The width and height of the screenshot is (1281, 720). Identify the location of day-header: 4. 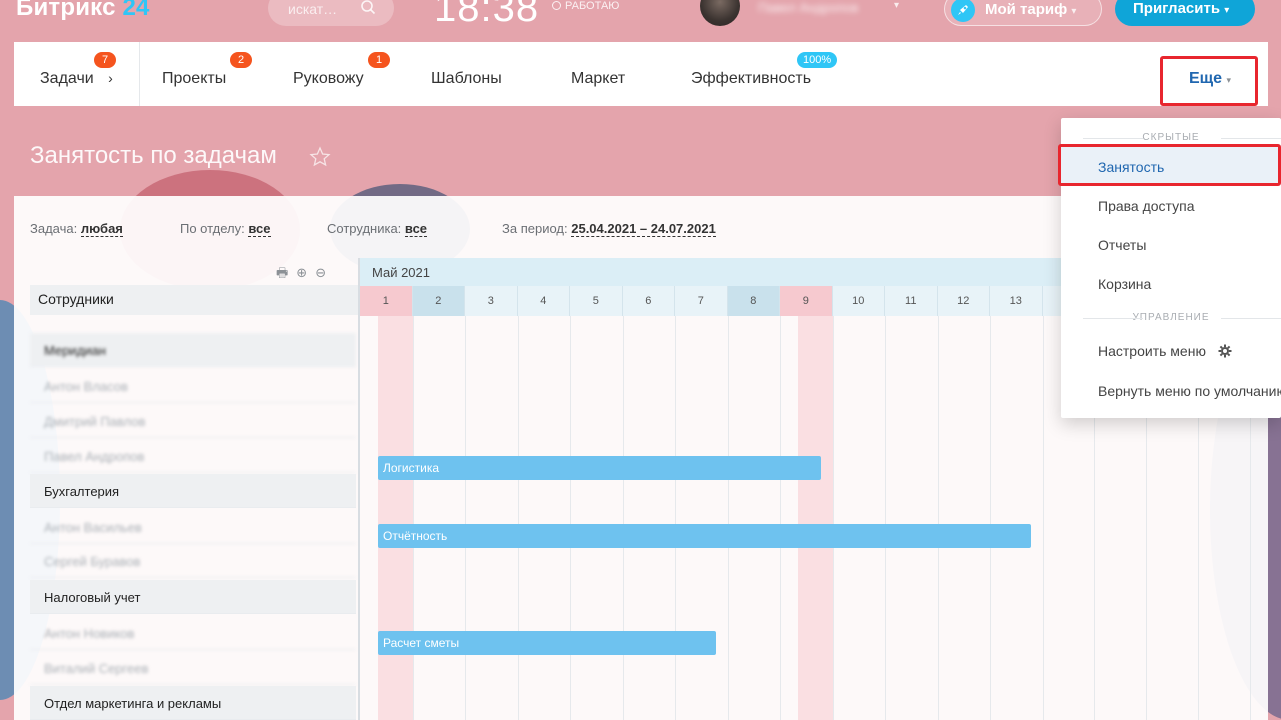
(543, 301).